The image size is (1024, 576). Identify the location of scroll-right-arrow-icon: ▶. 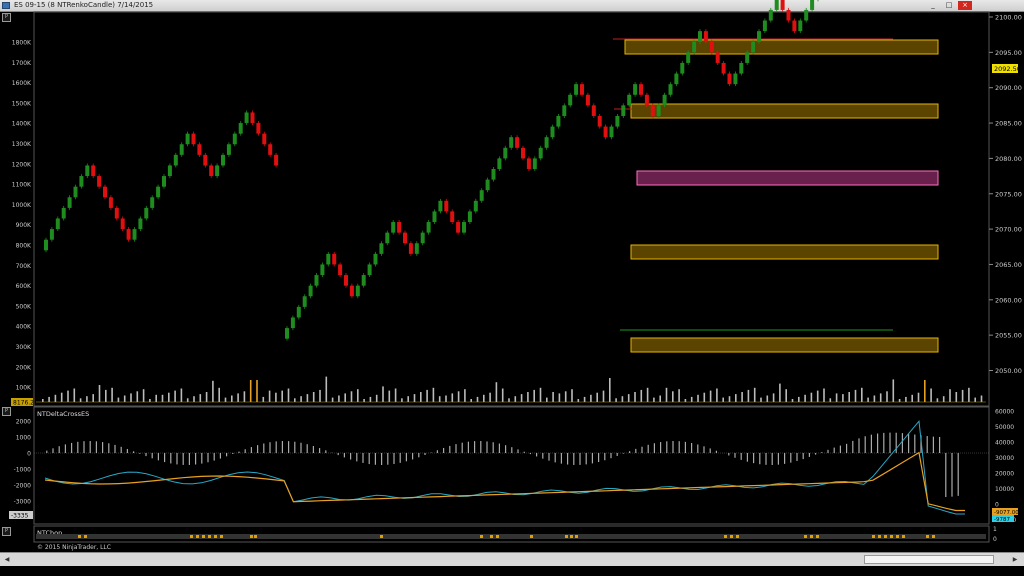
(1015, 559).